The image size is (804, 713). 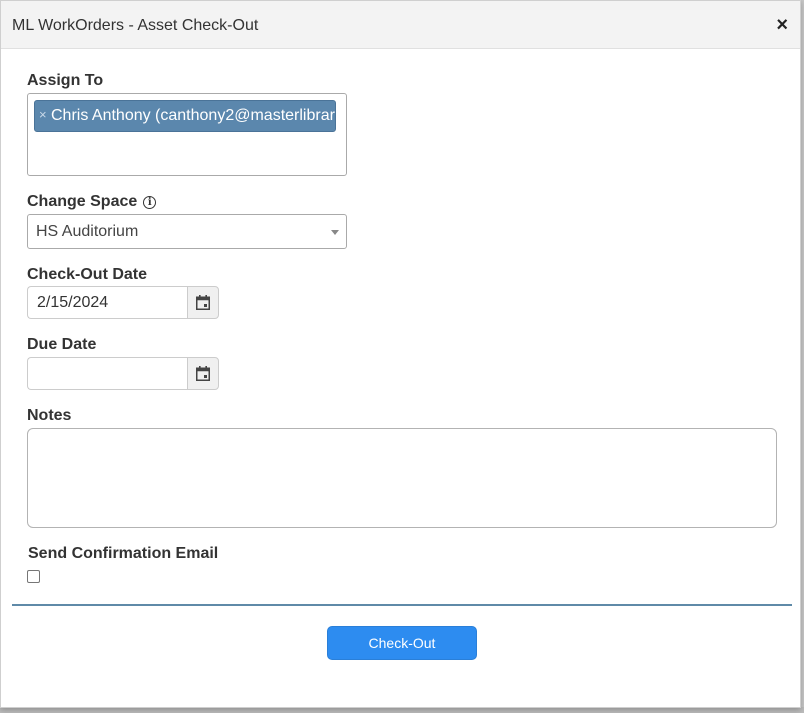 What do you see at coordinates (193, 115) in the screenshot?
I see `assigned-user-name: Chris Anthony (canthony2@masterlibrary` at bounding box center [193, 115].